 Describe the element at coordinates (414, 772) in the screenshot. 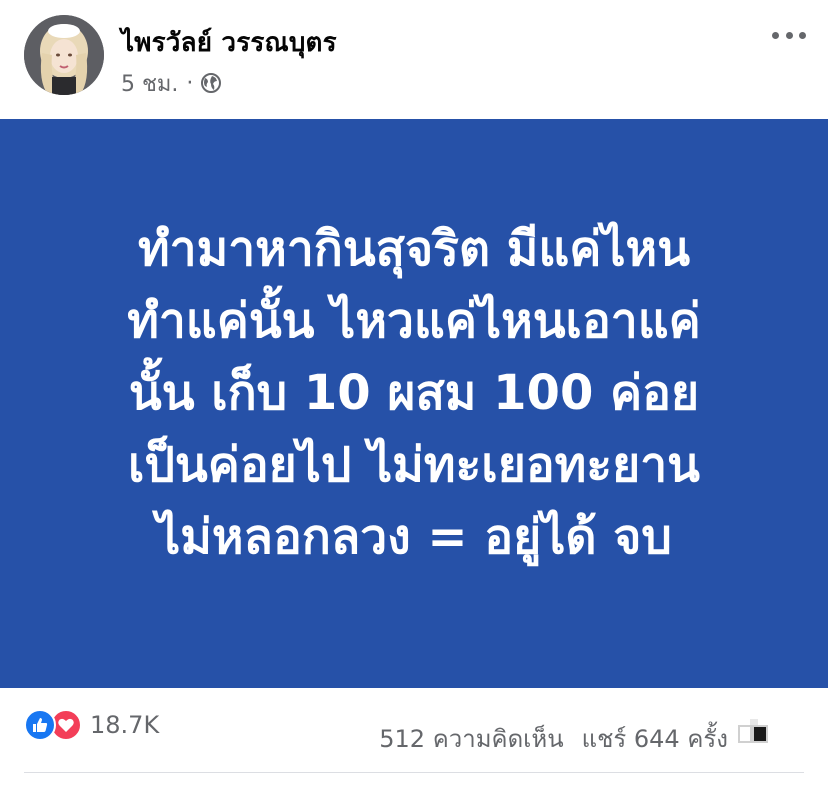

I see `footer-divider` at that location.